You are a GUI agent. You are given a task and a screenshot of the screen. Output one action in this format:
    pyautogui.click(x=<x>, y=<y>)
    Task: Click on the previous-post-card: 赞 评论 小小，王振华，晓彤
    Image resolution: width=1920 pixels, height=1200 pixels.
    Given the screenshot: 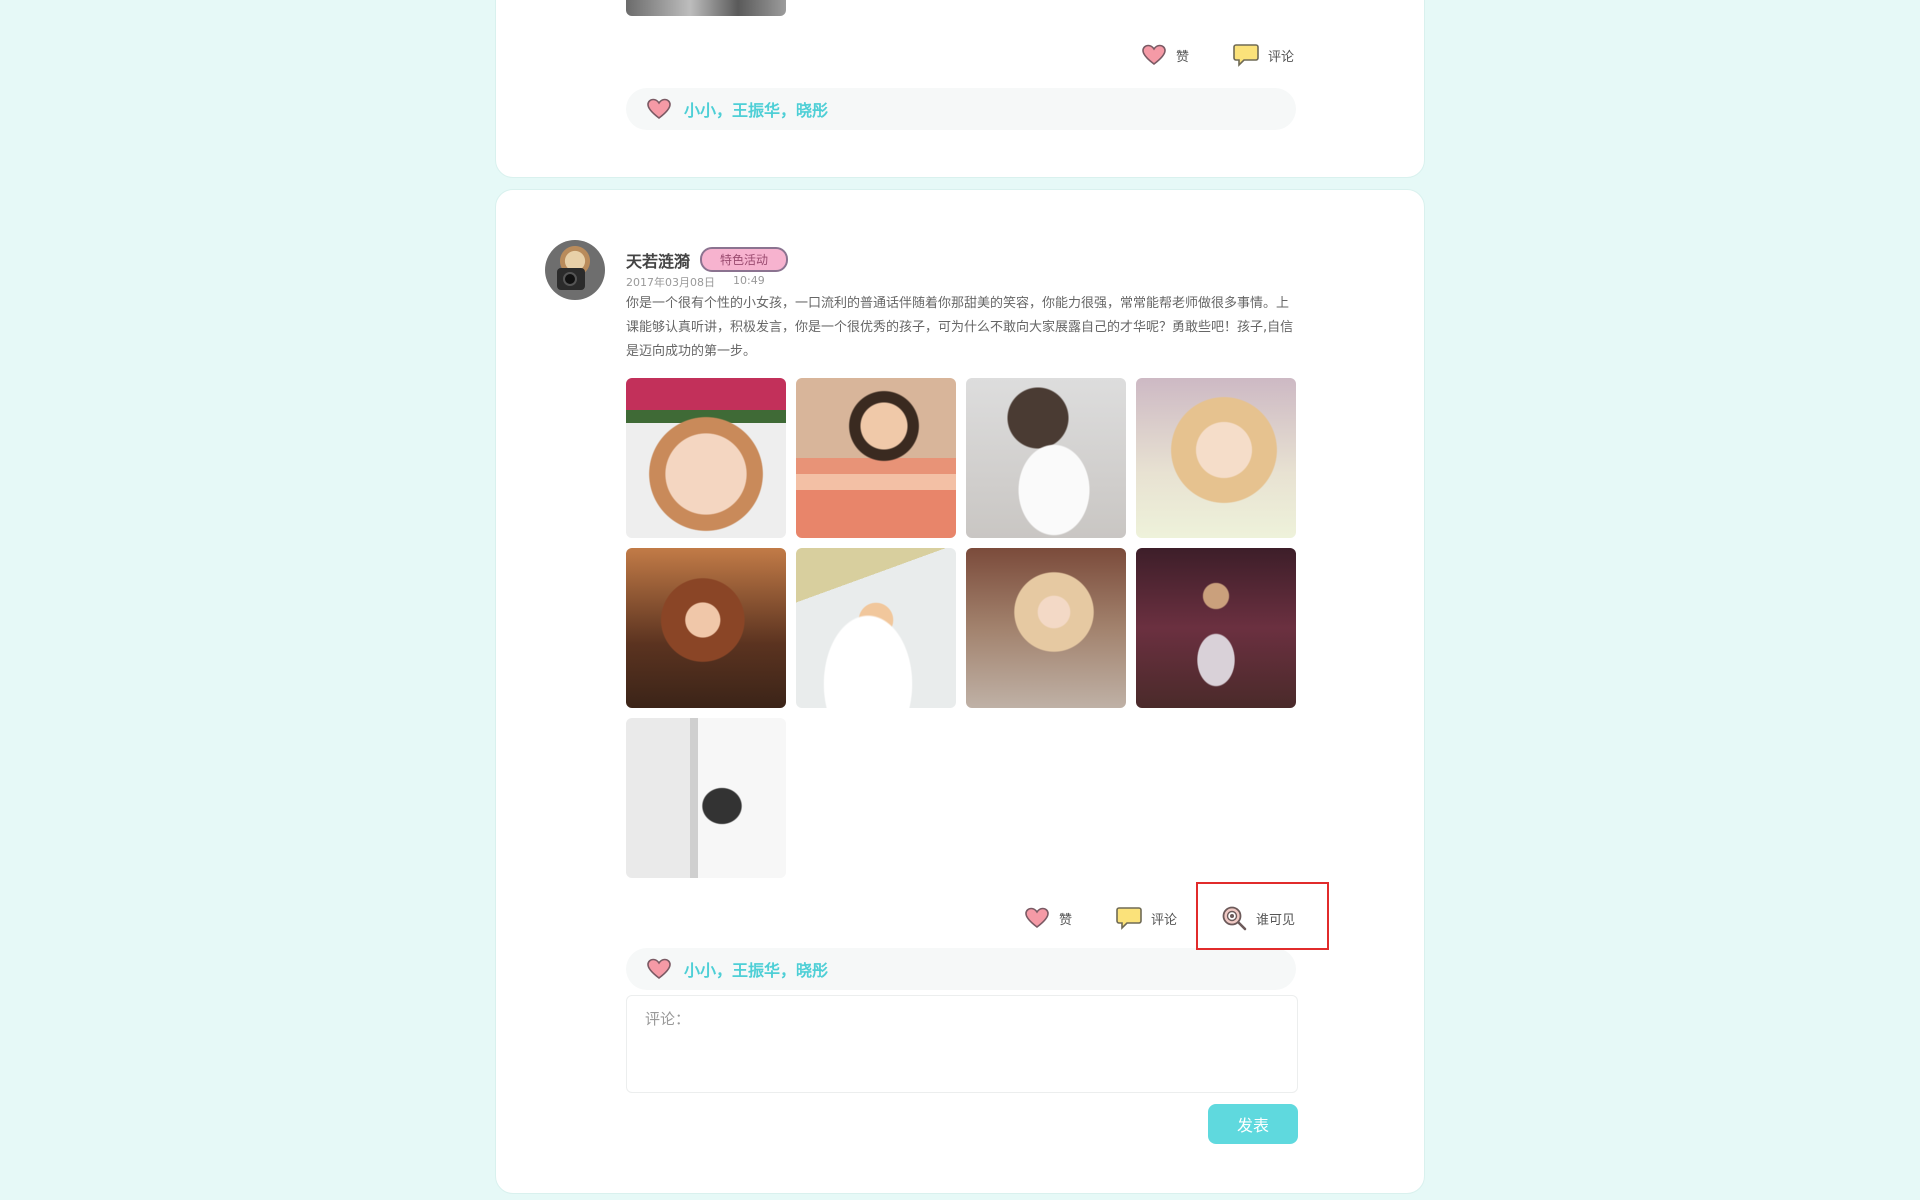 What is the action you would take?
    pyautogui.click(x=960, y=89)
    